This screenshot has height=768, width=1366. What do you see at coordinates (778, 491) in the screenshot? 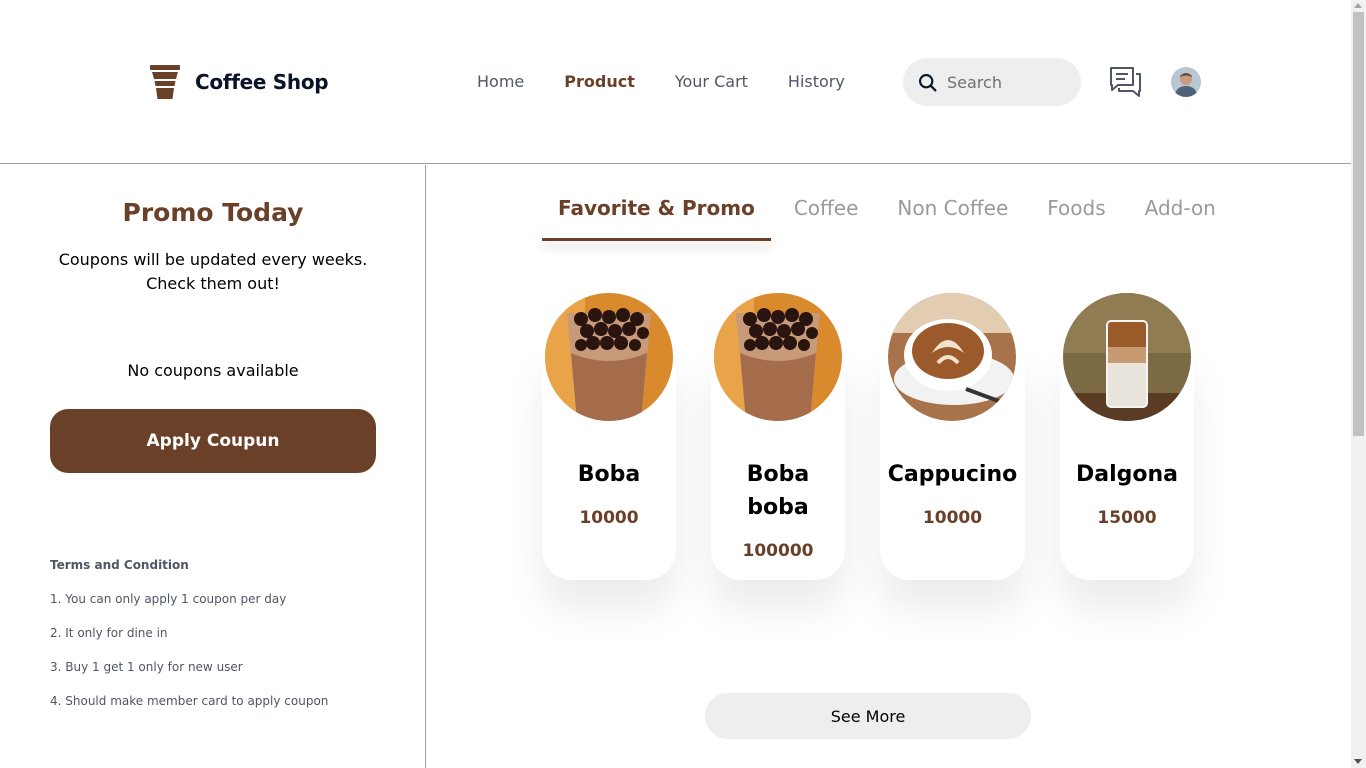
I see `product-name: Boba boba` at bounding box center [778, 491].